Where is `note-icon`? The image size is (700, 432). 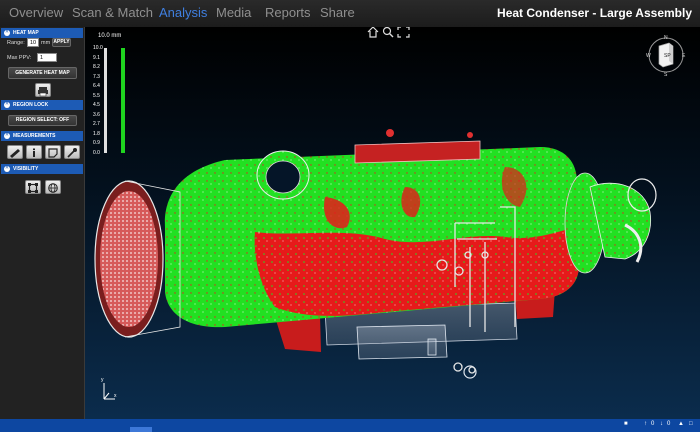
note-icon is located at coordinates (53, 153).